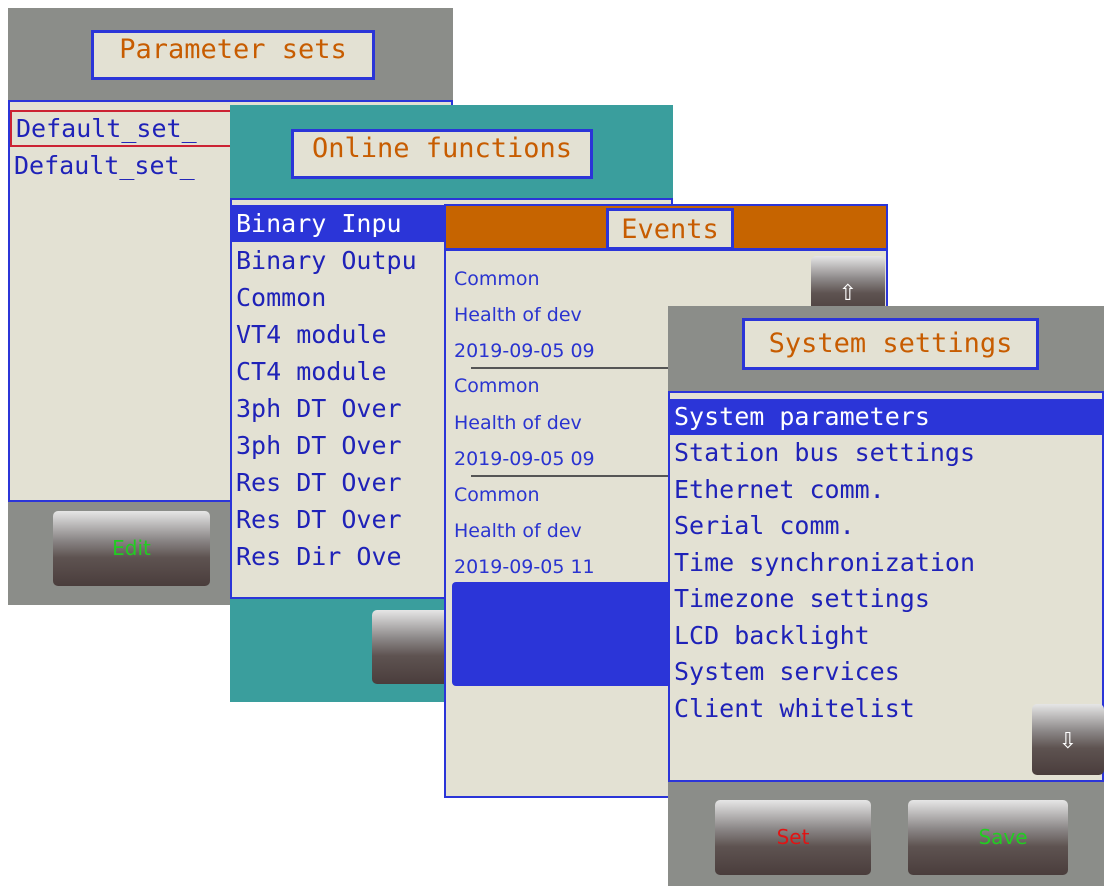 The width and height of the screenshot is (1104, 886). I want to click on events-header-line, so click(666, 249).